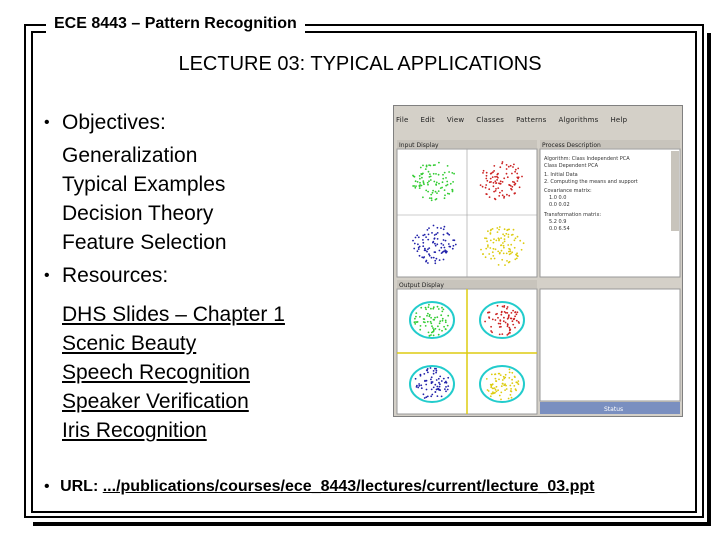 This screenshot has height=540, width=720. What do you see at coordinates (219, 401) in the screenshot?
I see `resource-link-speaker-verification: Speaker Verification` at bounding box center [219, 401].